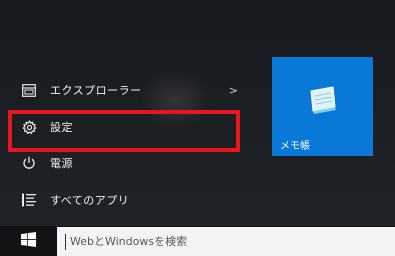 This screenshot has height=256, width=395. I want to click on search-input, so click(220, 241).